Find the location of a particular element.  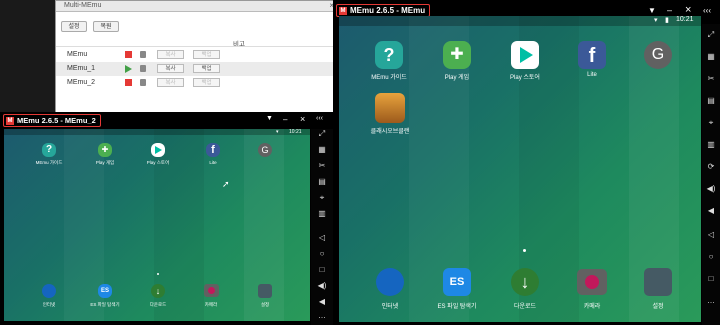

play-triangle is located at coordinates (158, 150).